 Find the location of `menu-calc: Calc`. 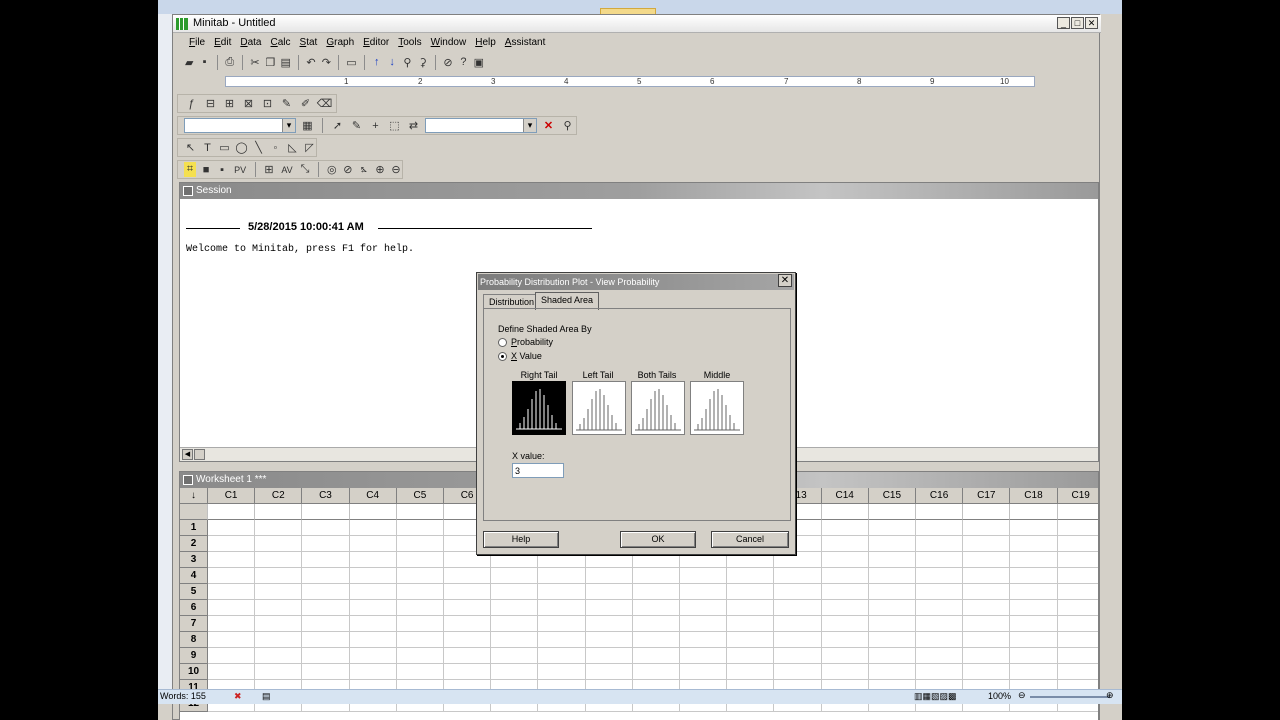

menu-calc: Calc is located at coordinates (281, 42).